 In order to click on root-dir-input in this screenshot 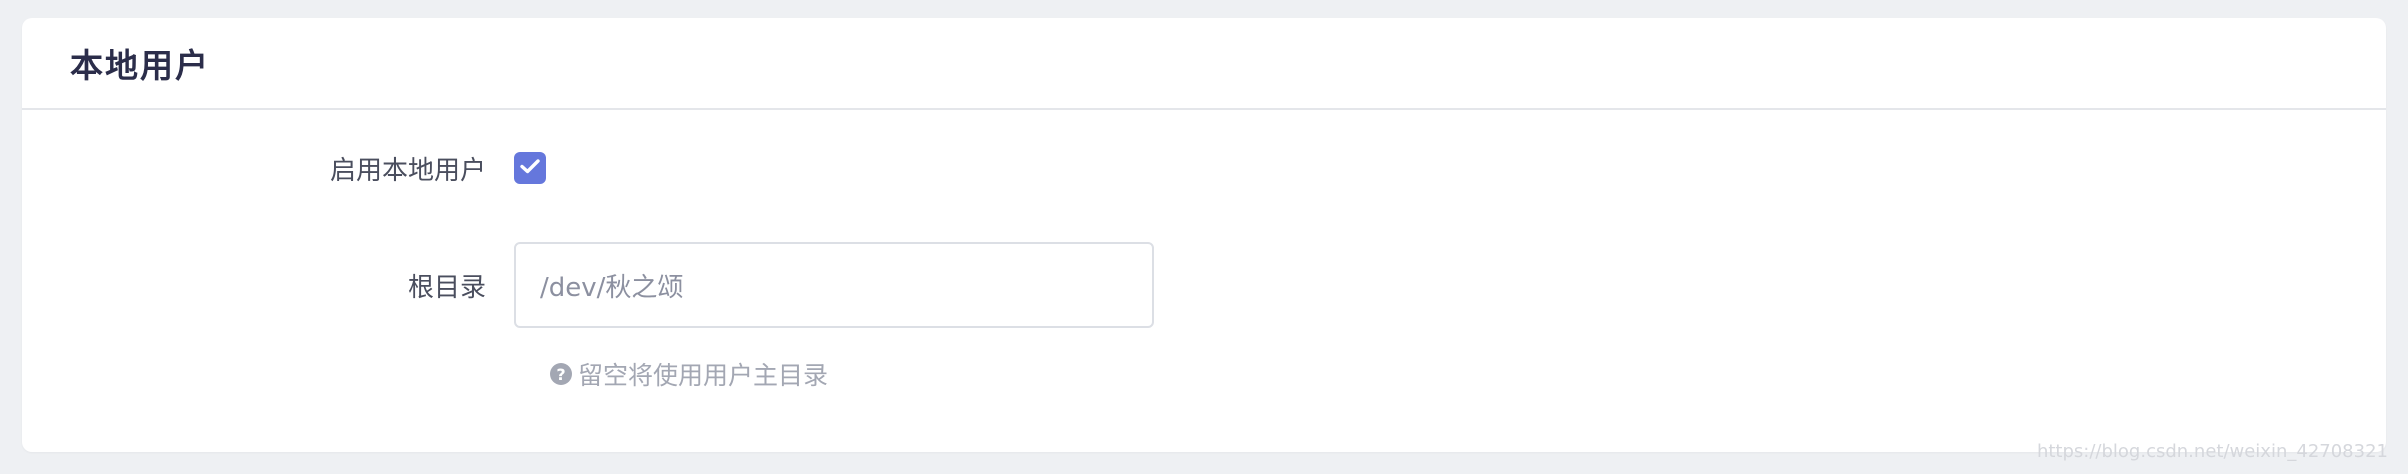, I will do `click(834, 285)`.